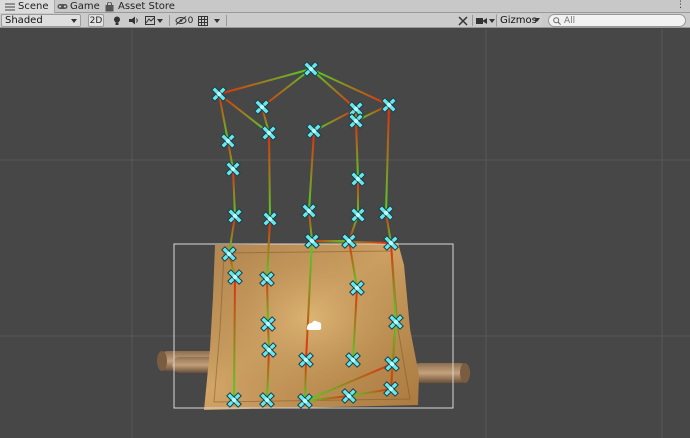 The width and height of the screenshot is (690, 438). Describe the element at coordinates (481, 21) in the screenshot. I see `video-camera-icon` at that location.